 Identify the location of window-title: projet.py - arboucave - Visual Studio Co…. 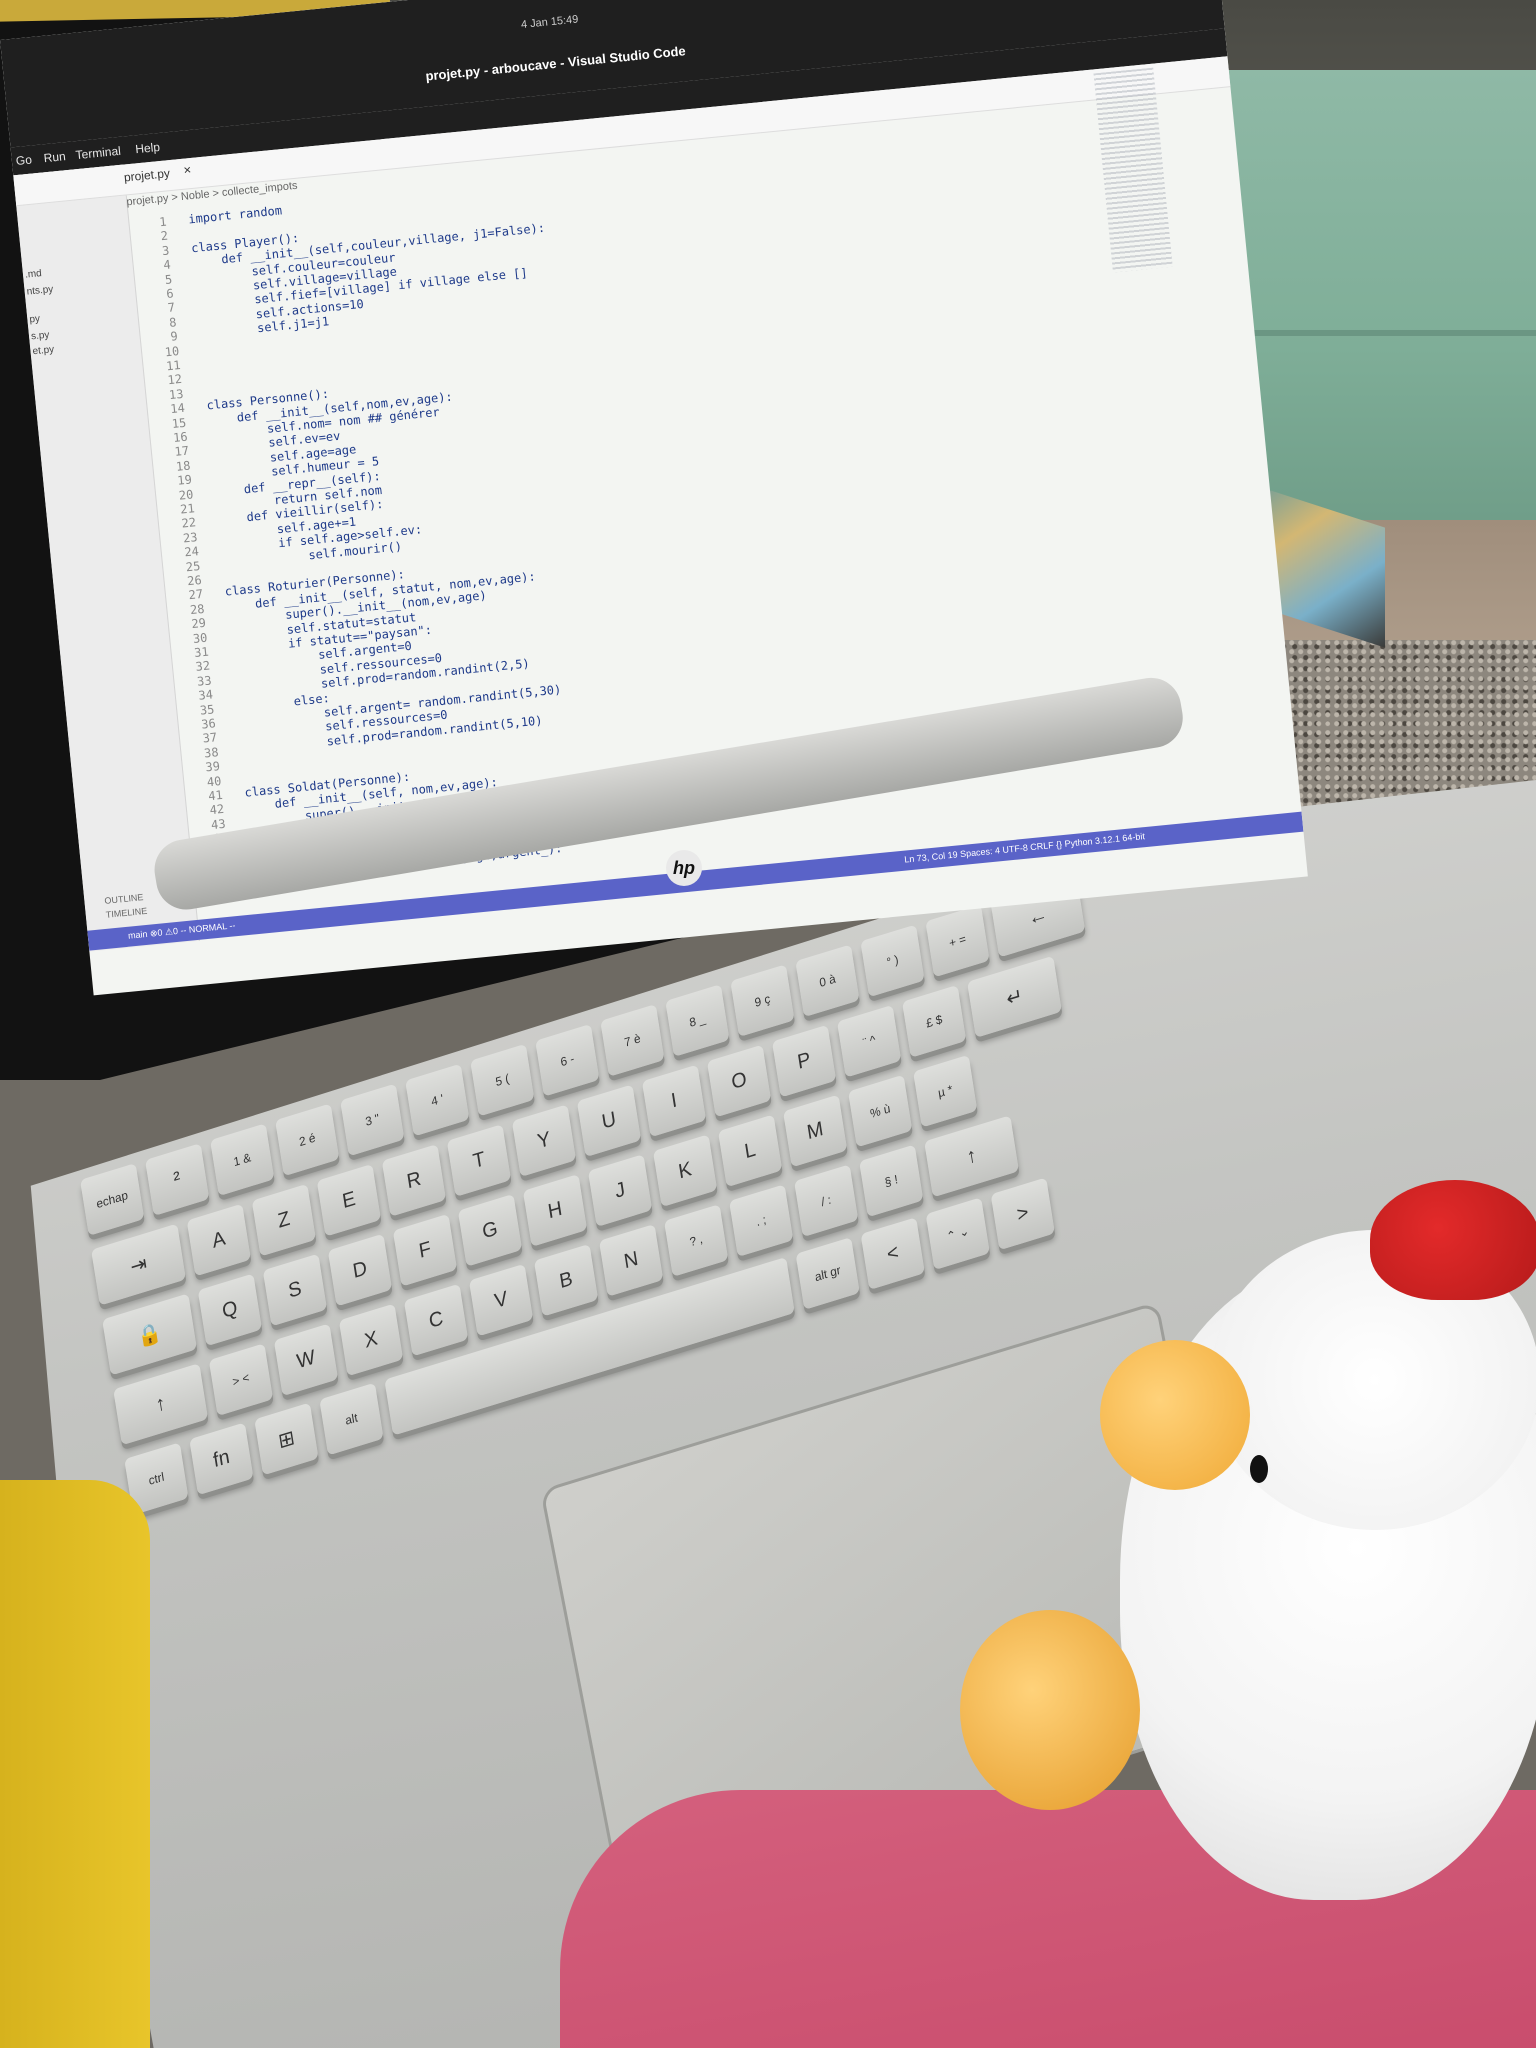
(555, 63).